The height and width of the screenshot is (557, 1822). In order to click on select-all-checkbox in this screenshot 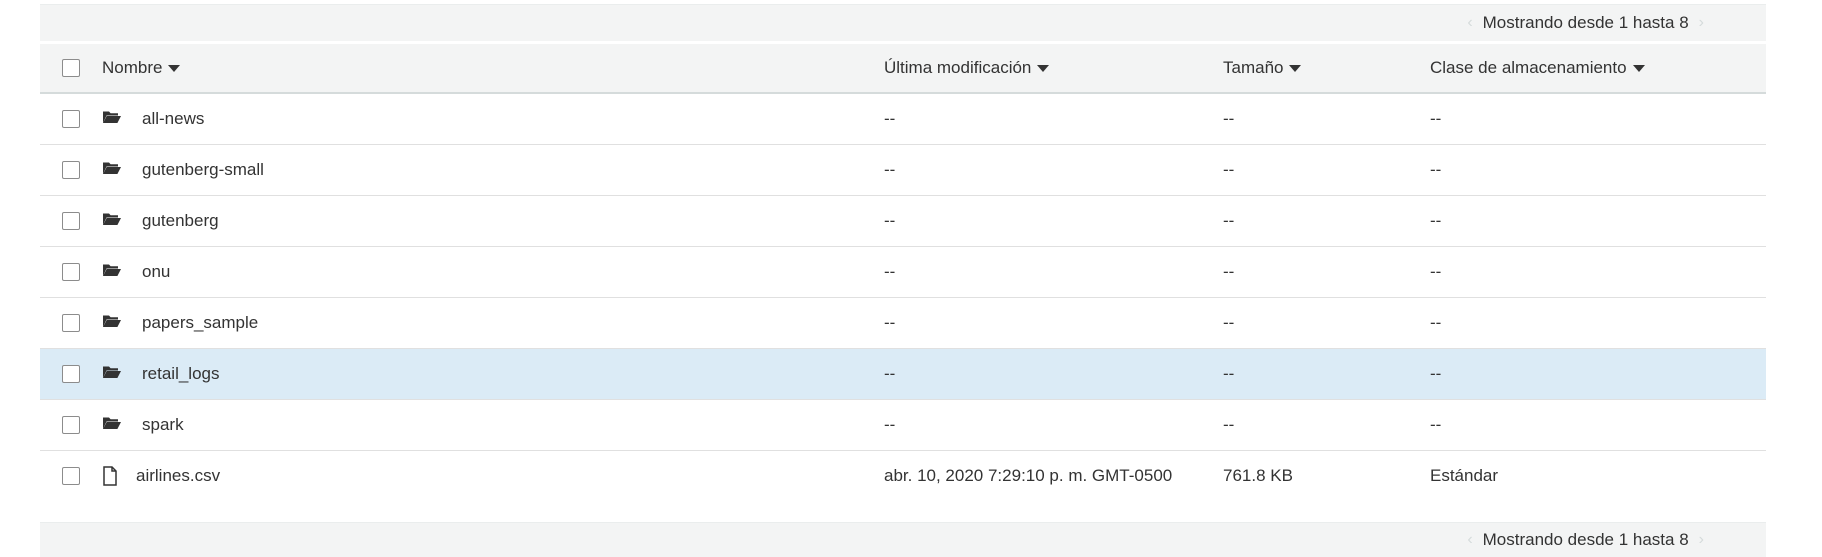, I will do `click(71, 68)`.